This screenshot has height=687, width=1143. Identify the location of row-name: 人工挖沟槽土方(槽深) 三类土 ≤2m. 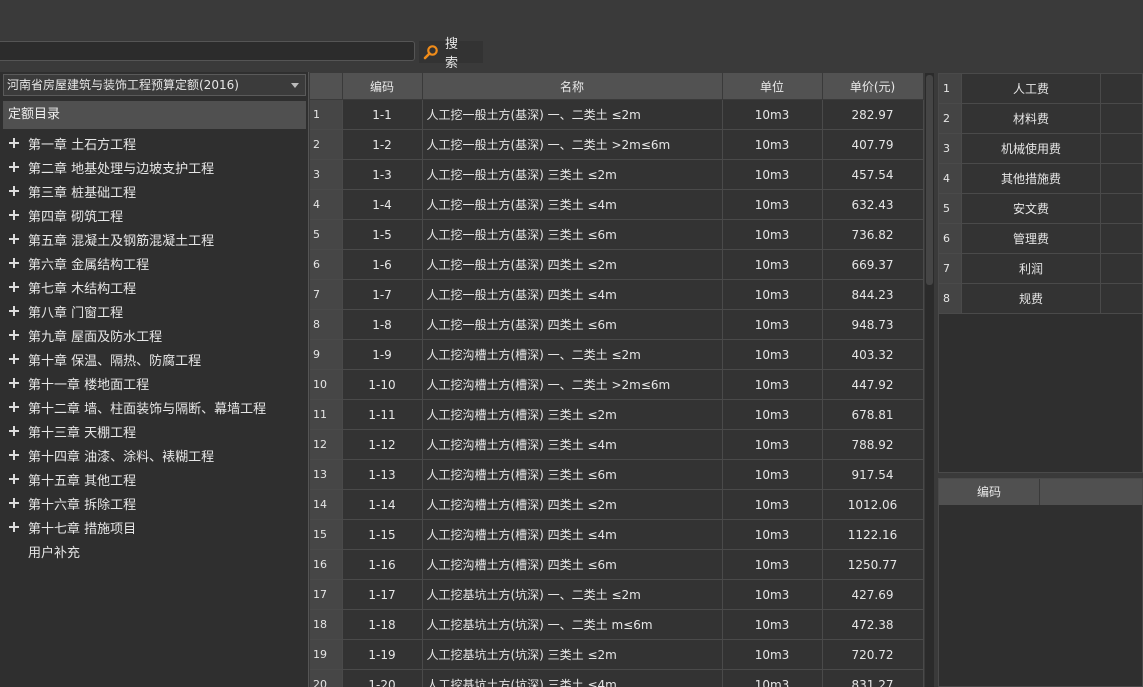
(572, 414).